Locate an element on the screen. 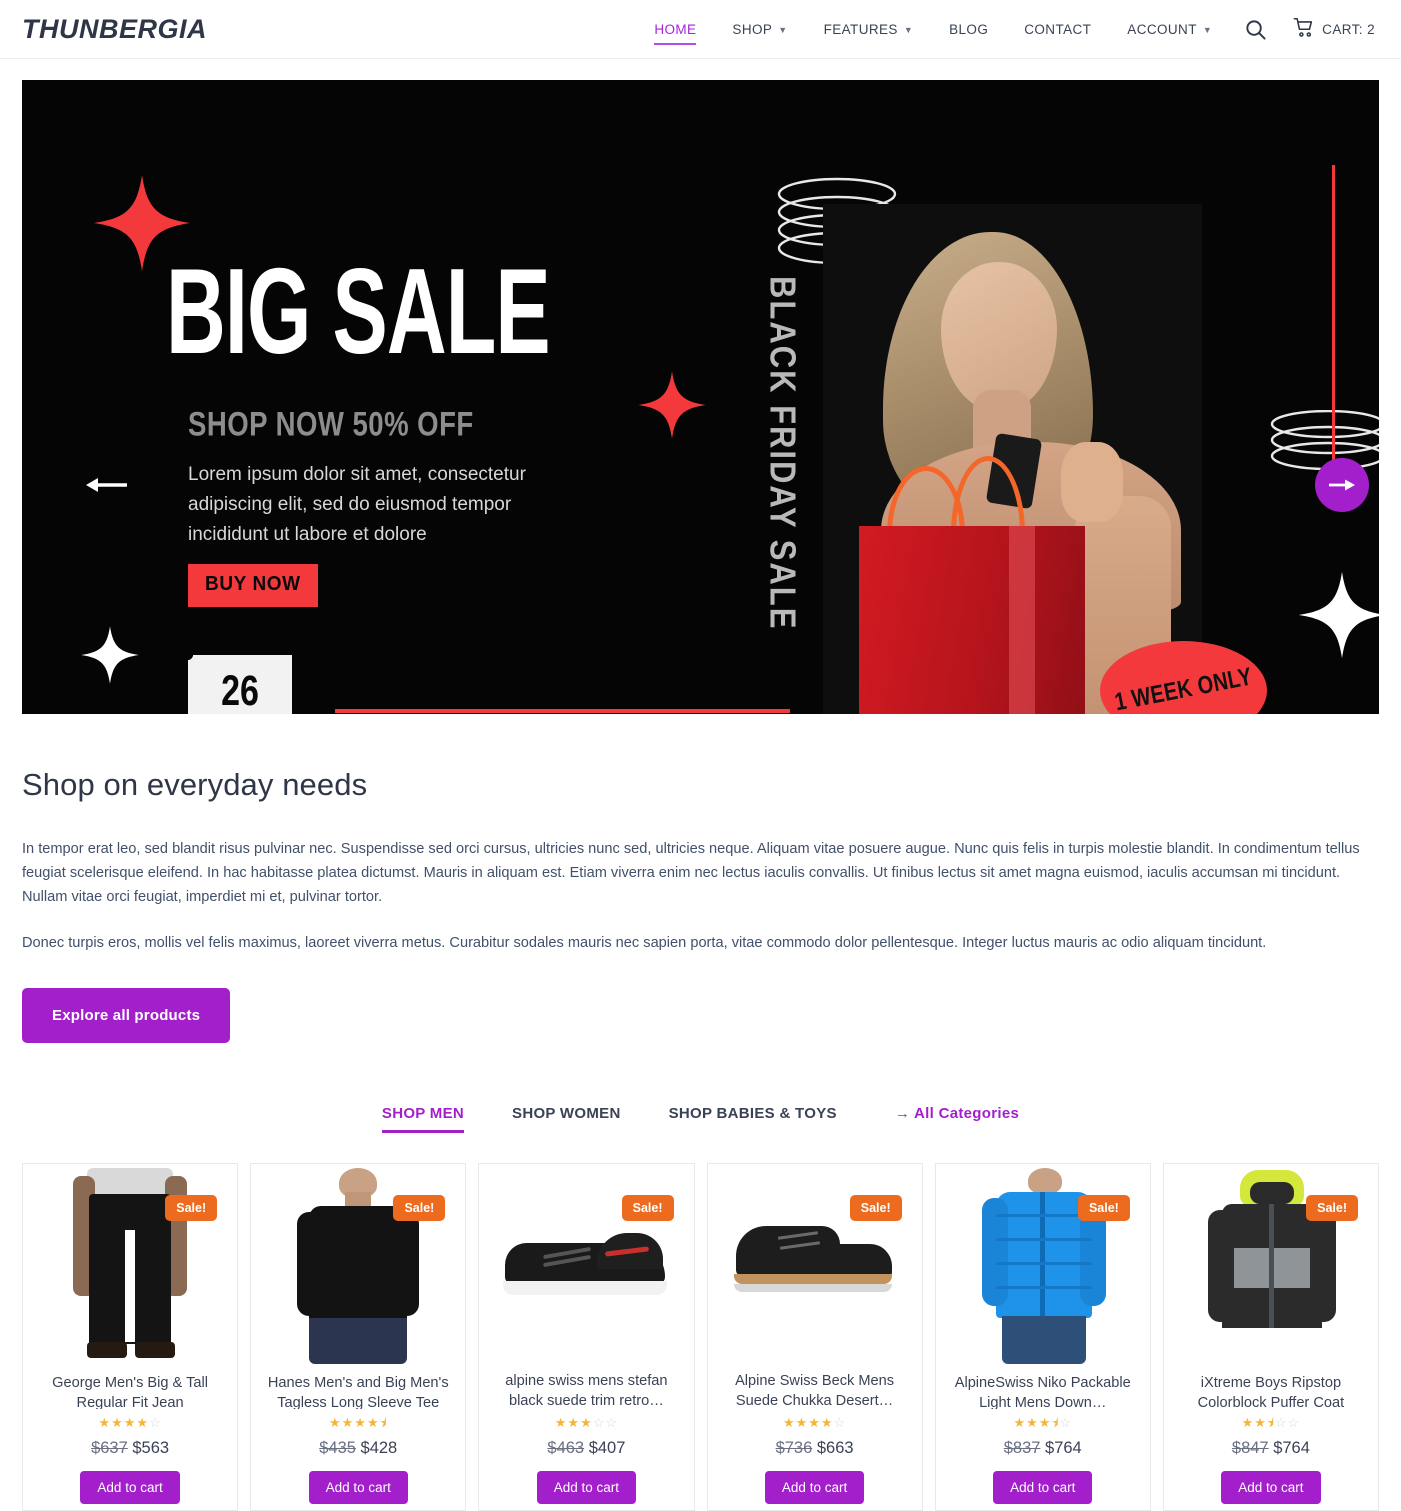 This screenshot has width=1401, height=1511. date-stamp: 26 NOV is located at coordinates (240, 684).